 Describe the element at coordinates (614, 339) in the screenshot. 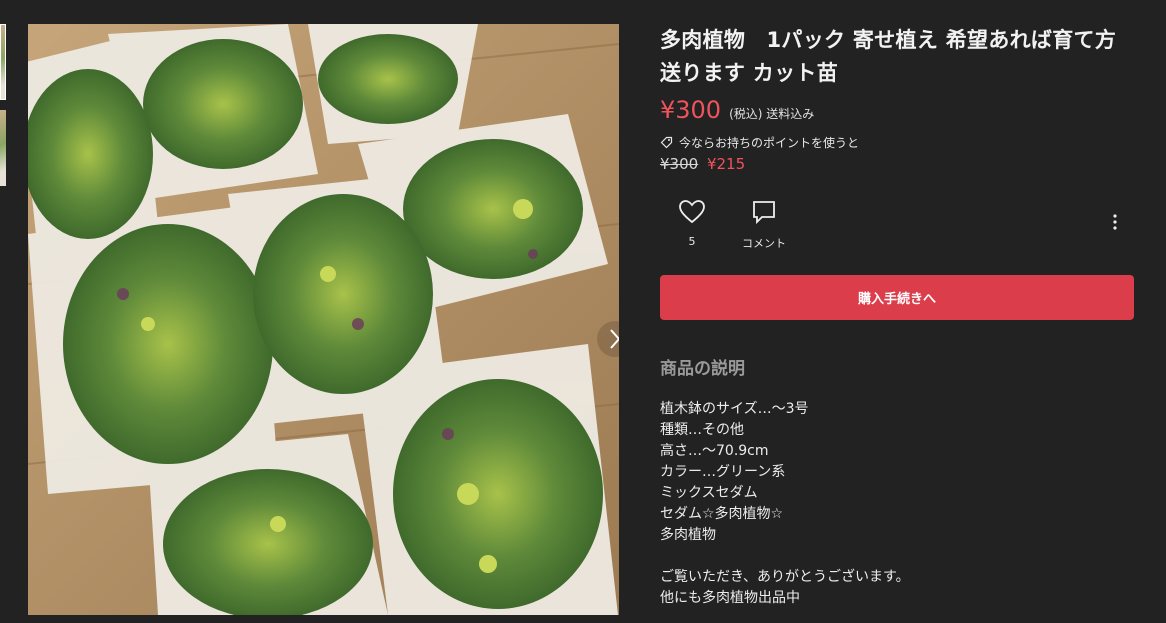

I see `chevron-right-icon` at that location.